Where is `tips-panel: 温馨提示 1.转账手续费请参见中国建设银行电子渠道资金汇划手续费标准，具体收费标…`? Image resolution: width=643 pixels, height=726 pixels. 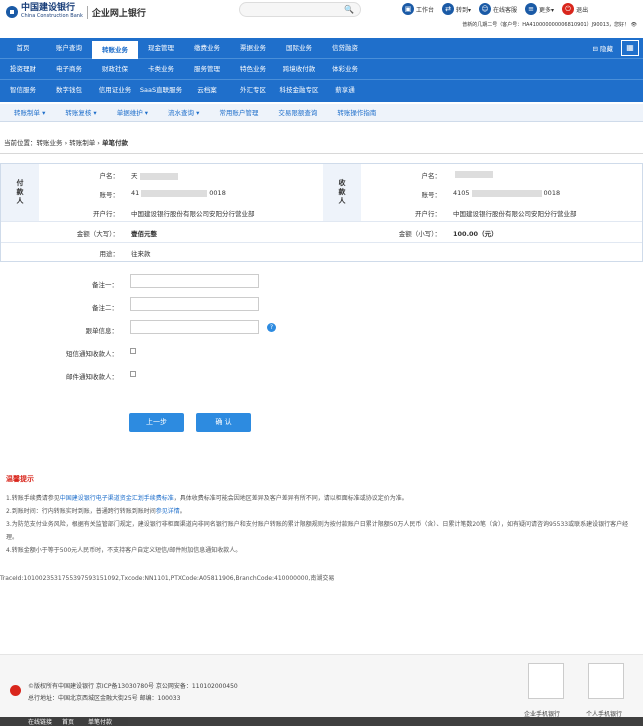 tips-panel: 温馨提示 1.转账手续费请参见中国建设银行电子渠道资金汇划手续费标准，具体收费标… is located at coordinates (321, 515).